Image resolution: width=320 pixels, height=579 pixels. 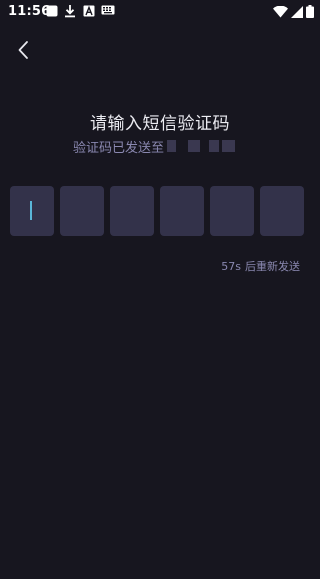 What do you see at coordinates (160, 124) in the screenshot?
I see `page-title: 请输入短信验证码` at bounding box center [160, 124].